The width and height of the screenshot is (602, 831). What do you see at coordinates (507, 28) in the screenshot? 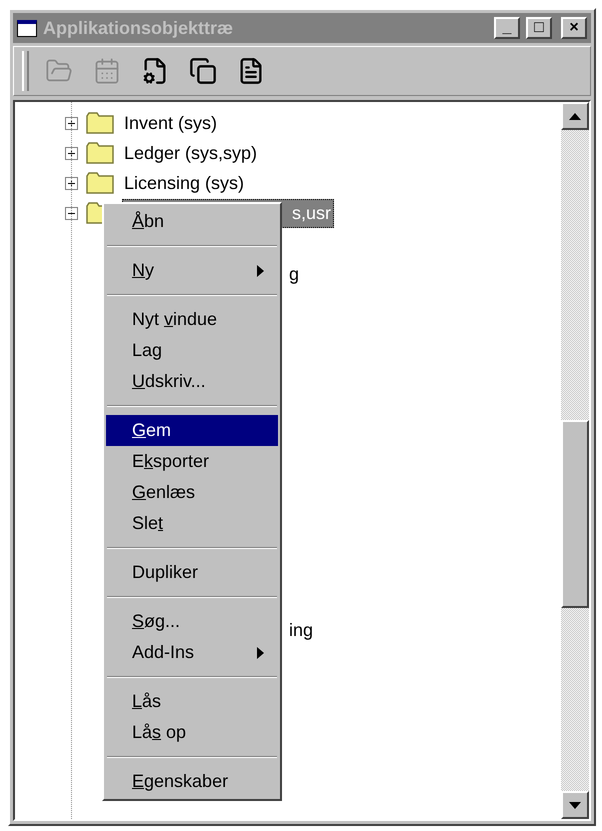
I see `window-control-button: _` at bounding box center [507, 28].